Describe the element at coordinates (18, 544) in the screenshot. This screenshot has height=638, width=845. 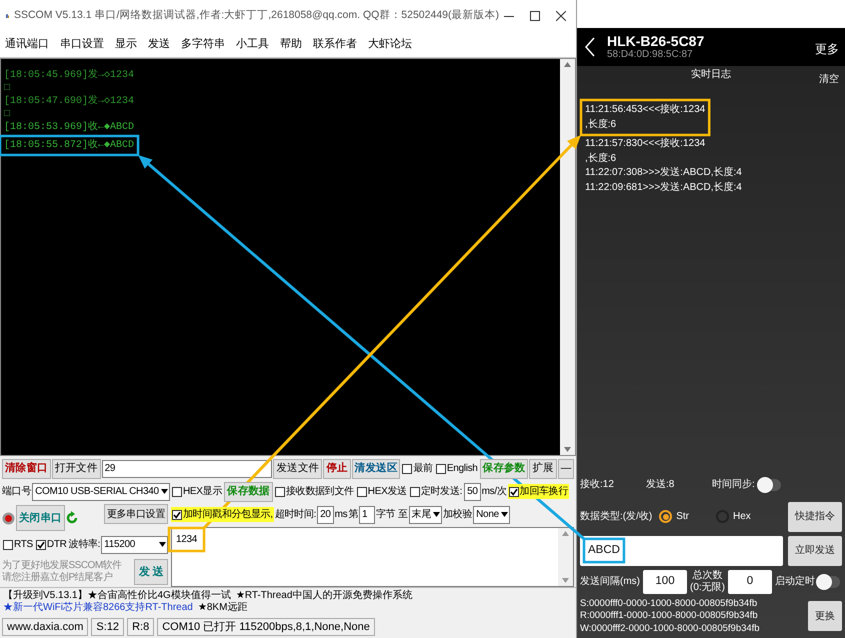
I see `checkbox: RTS` at that location.